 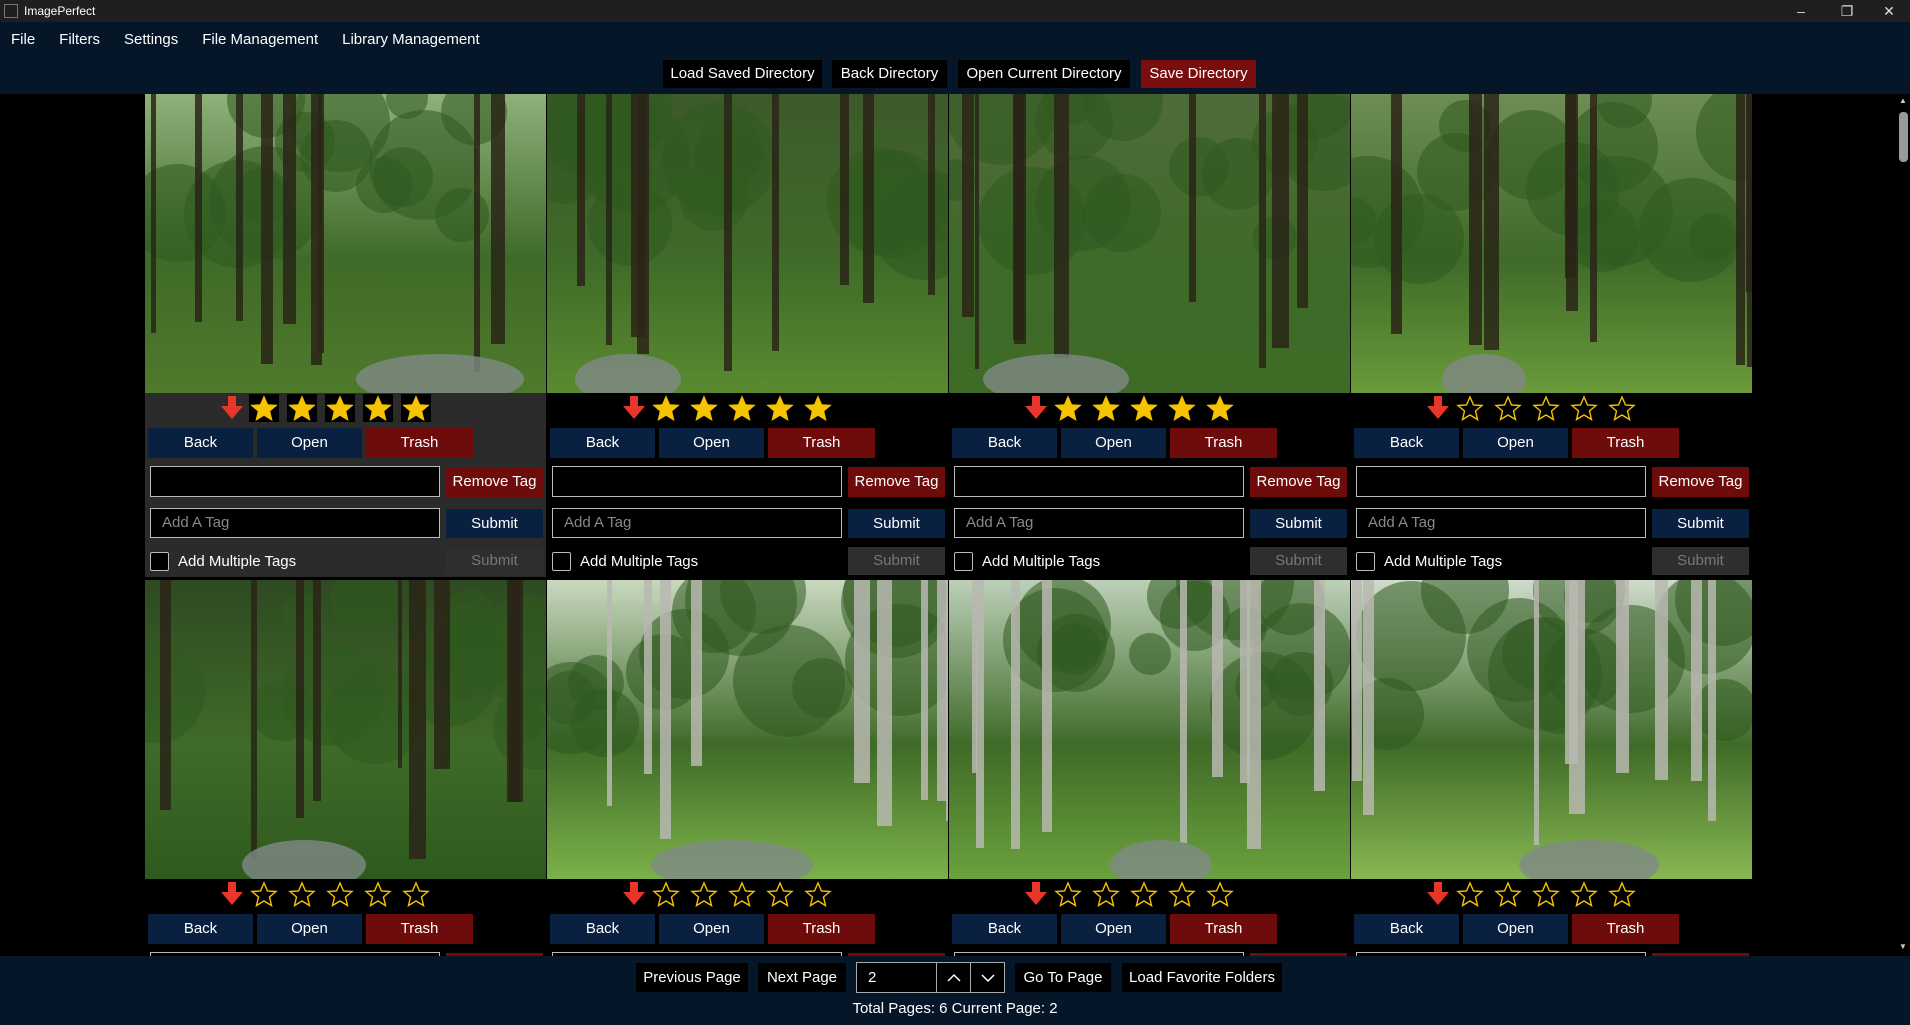 I want to click on load-saved-directory-button: Load Saved Directory, so click(x=742, y=74).